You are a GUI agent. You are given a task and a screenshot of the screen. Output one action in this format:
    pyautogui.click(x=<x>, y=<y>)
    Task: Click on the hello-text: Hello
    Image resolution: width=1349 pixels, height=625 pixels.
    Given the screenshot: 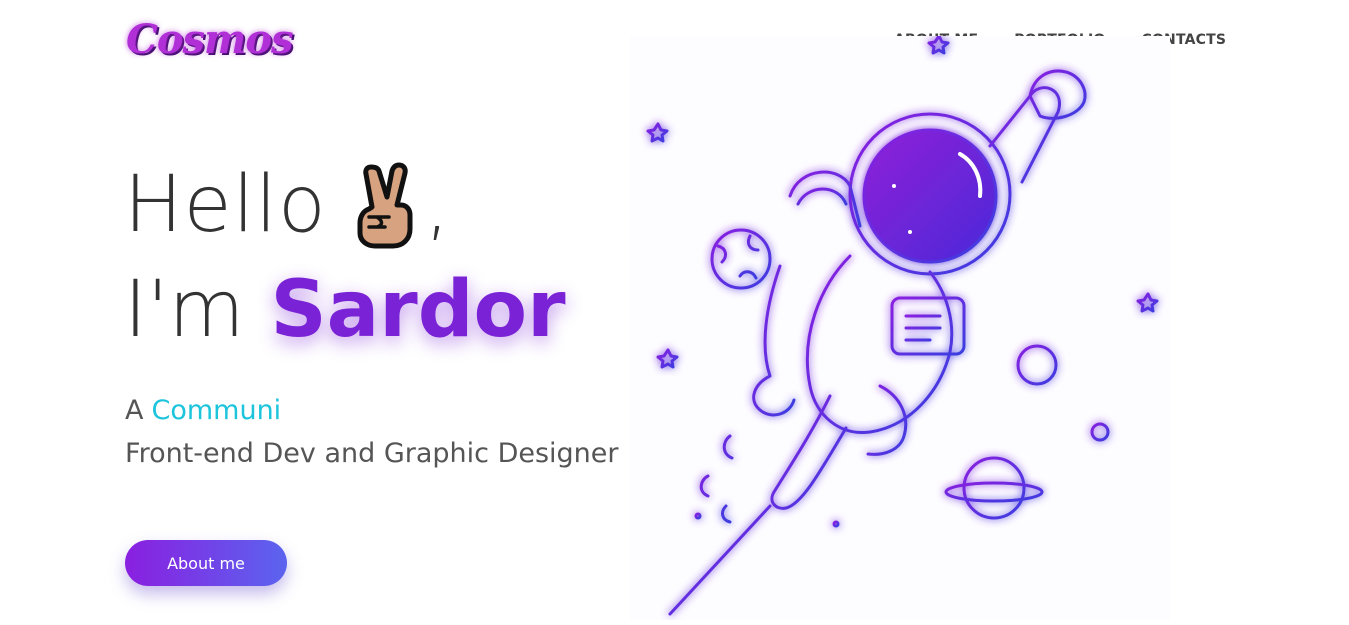 What is the action you would take?
    pyautogui.click(x=225, y=205)
    